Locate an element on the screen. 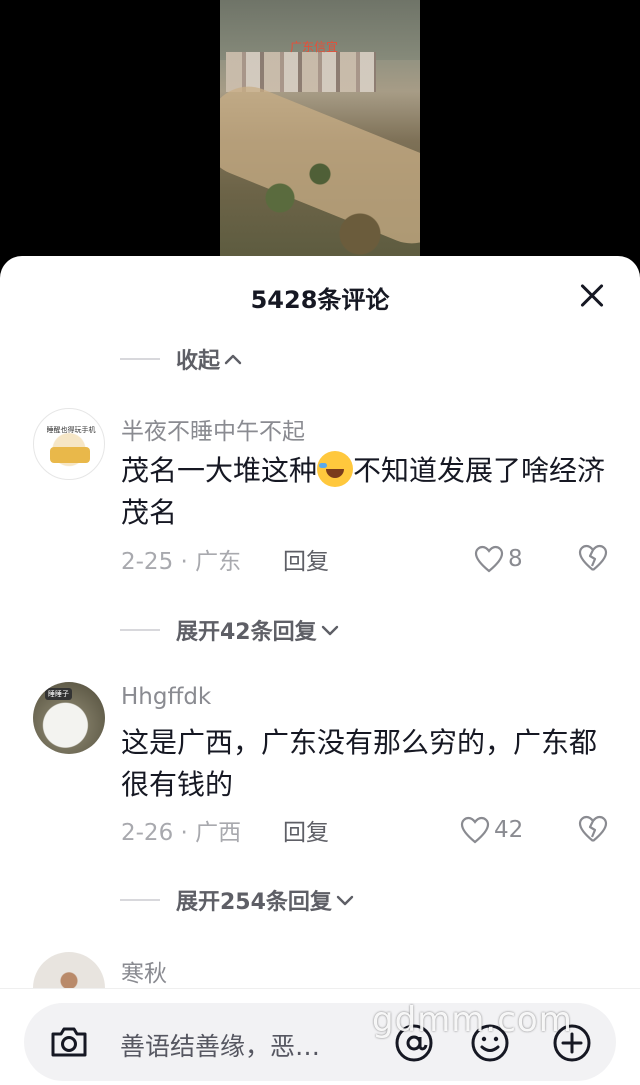  collapse-replies-button: 收起 is located at coordinates (181, 359).